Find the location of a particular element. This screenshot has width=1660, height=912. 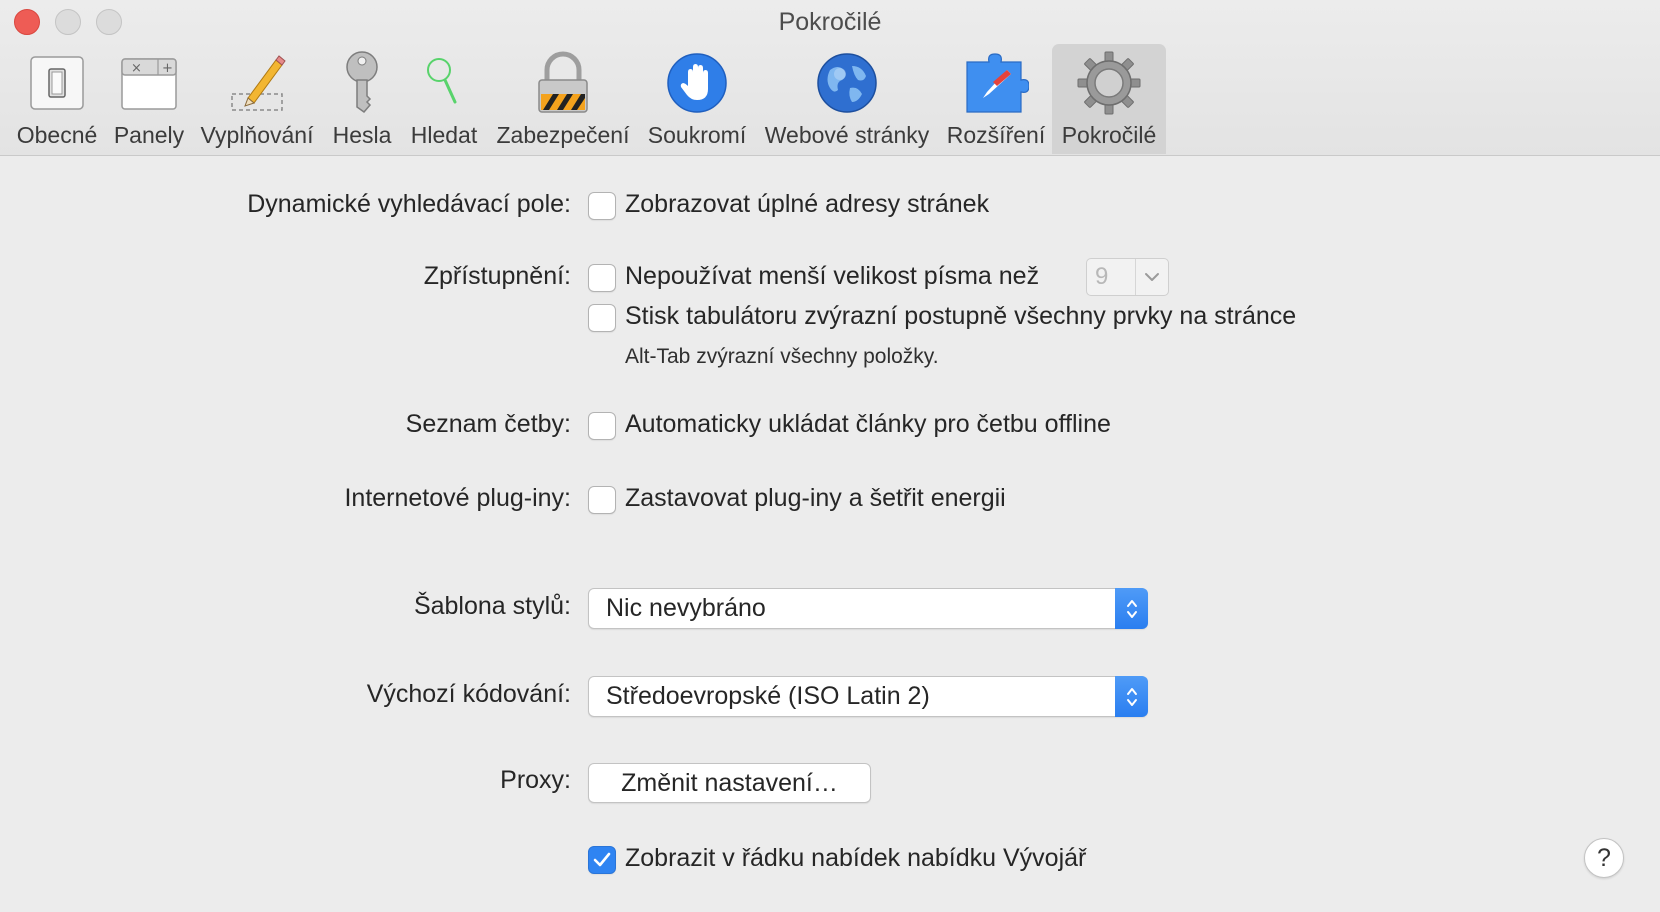

tab-tabs-label: Panely is located at coordinates (149, 135).